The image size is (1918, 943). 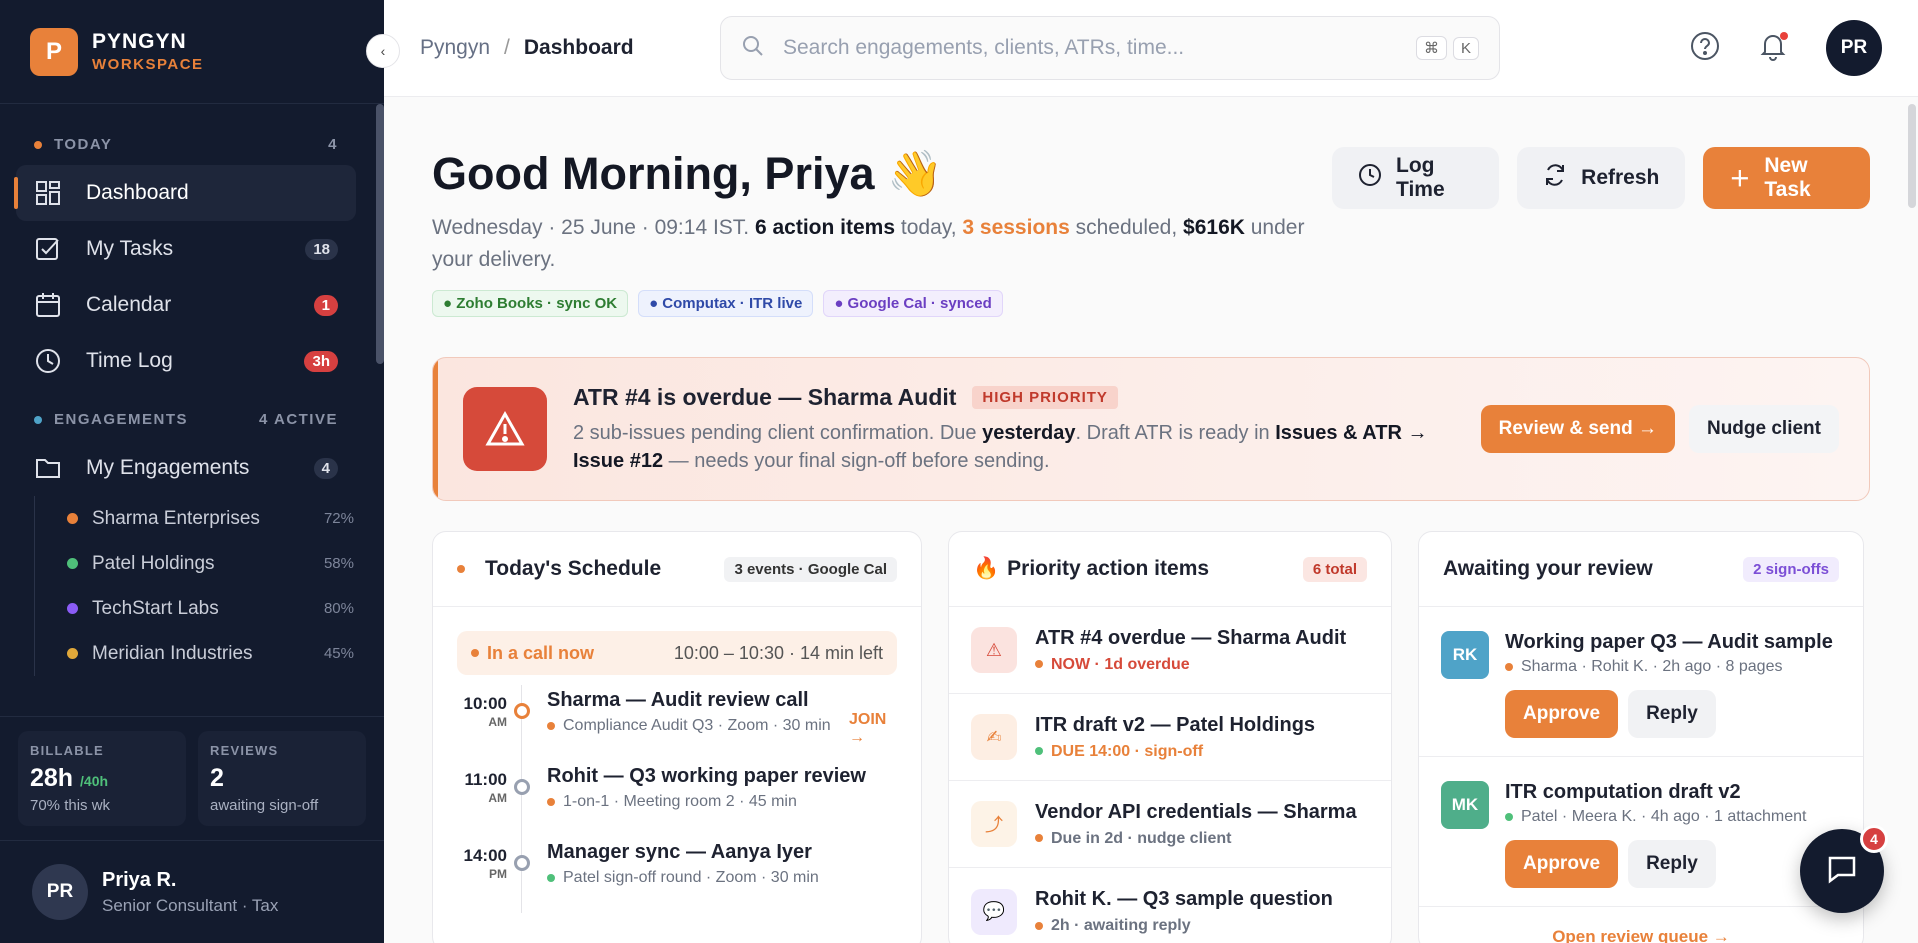 What do you see at coordinates (83, 144) in the screenshot?
I see `section-today-label: TODAY` at bounding box center [83, 144].